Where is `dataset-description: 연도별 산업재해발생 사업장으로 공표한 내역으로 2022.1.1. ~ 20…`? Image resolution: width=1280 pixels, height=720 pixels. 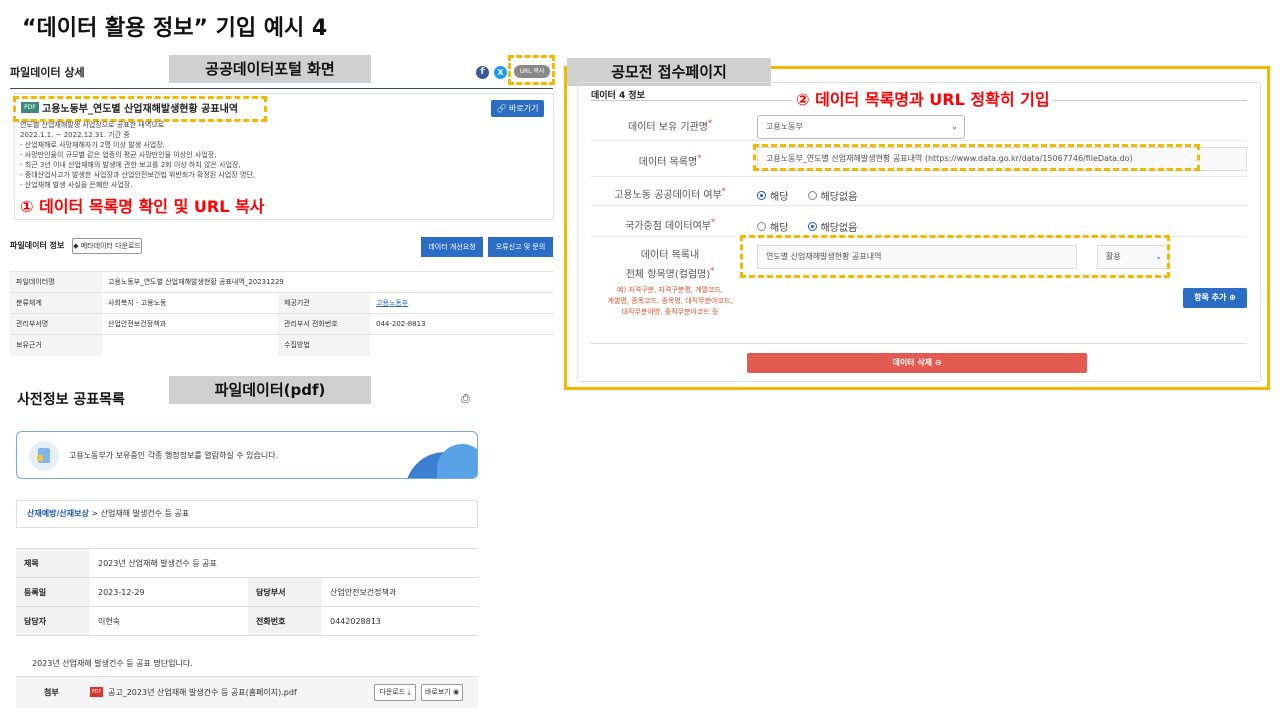
dataset-description: 연도별 산업재해발생 사업장으로 공표한 내역으로 2022.1.1. ~ 20… is located at coordinates (190, 155).